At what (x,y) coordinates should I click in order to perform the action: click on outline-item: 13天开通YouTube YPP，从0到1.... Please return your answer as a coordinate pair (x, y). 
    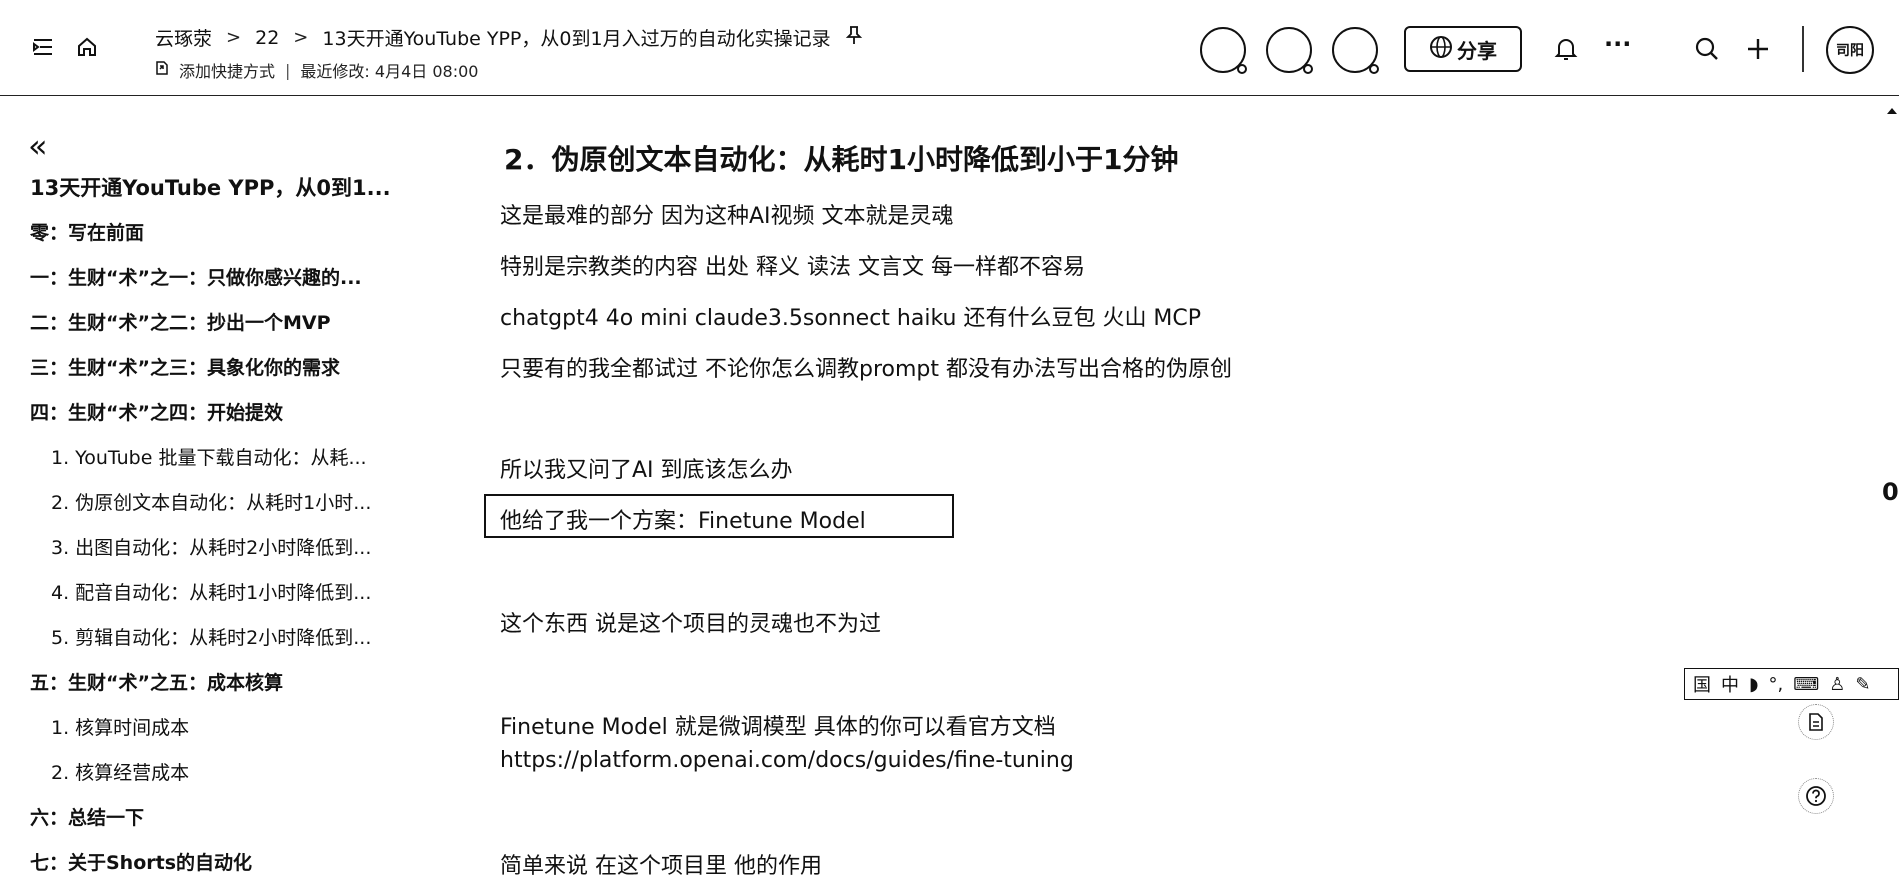
    Looking at the image, I should click on (230, 194).